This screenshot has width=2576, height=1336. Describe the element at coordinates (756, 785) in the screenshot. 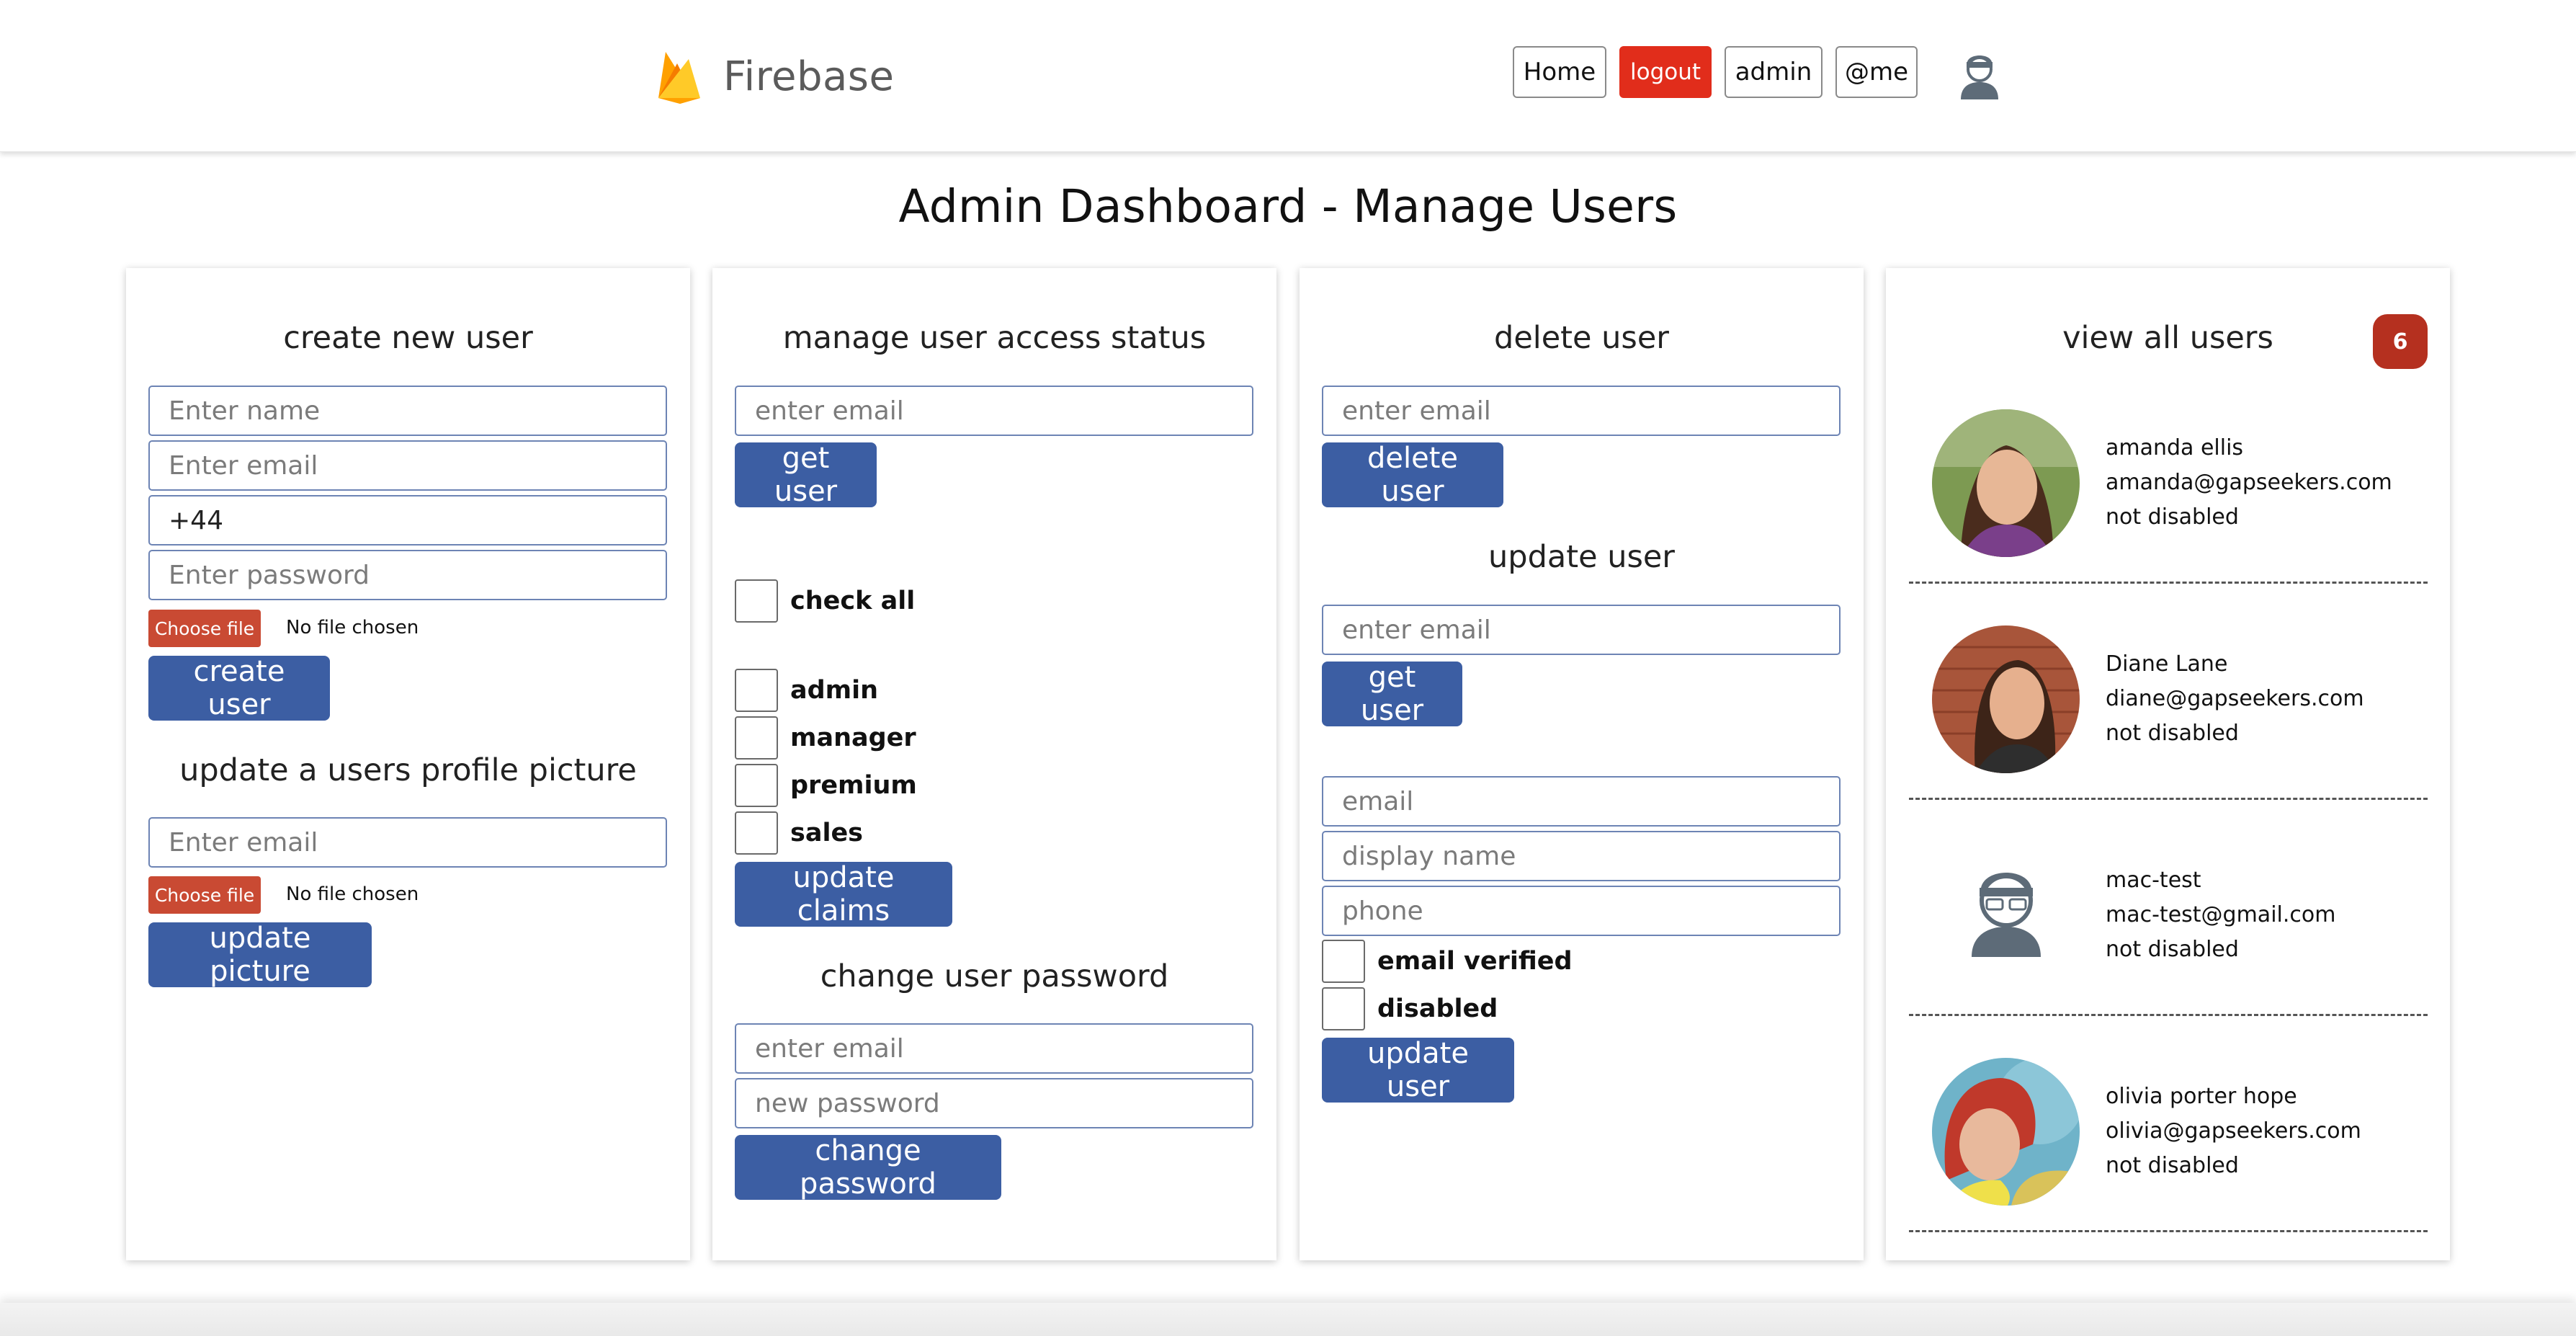

I see `claim-premium-checkbox` at that location.